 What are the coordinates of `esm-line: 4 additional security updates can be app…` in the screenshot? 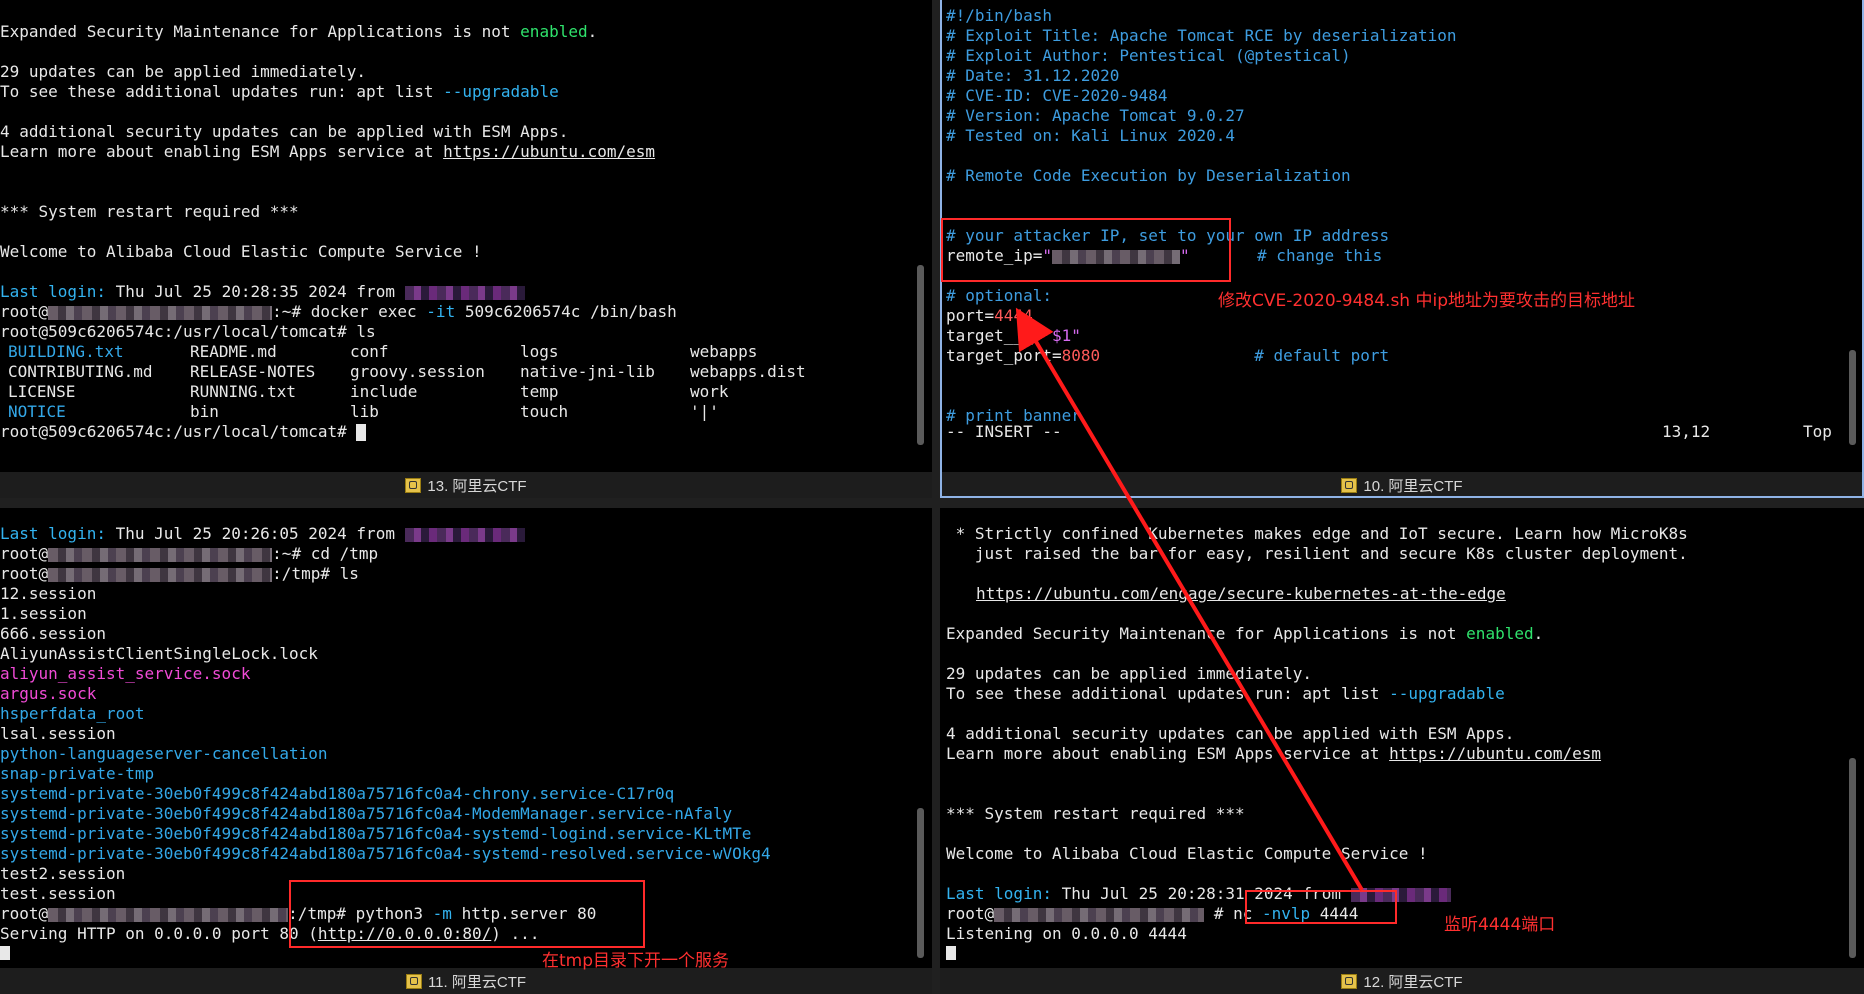 It's located at (284, 131).